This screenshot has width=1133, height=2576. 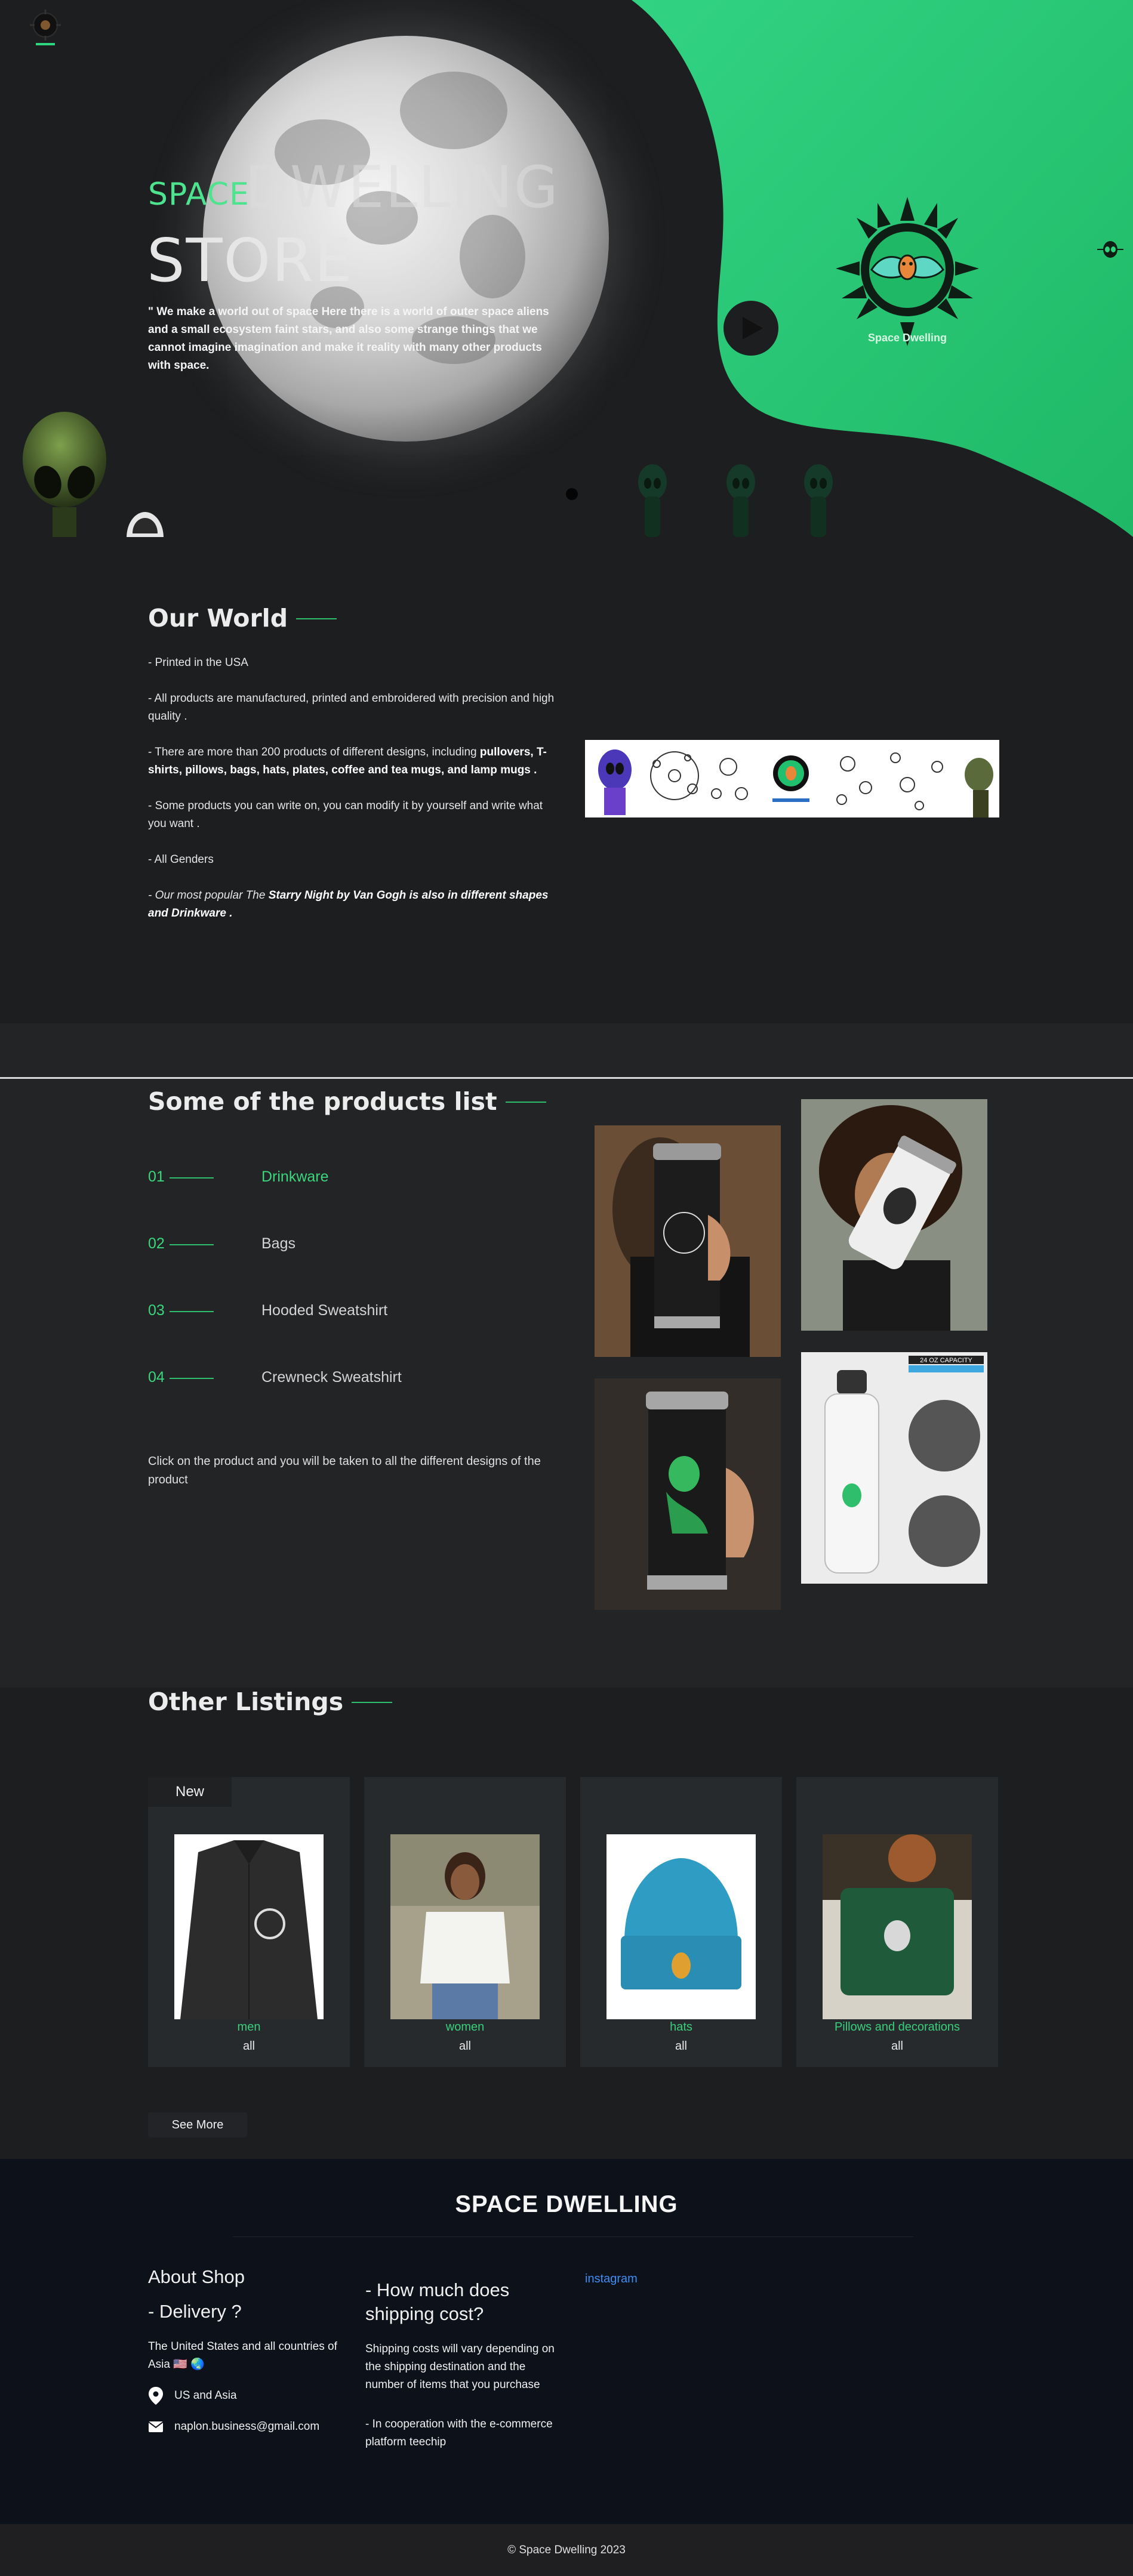 I want to click on footer-social-column: instagram, so click(x=611, y=2279).